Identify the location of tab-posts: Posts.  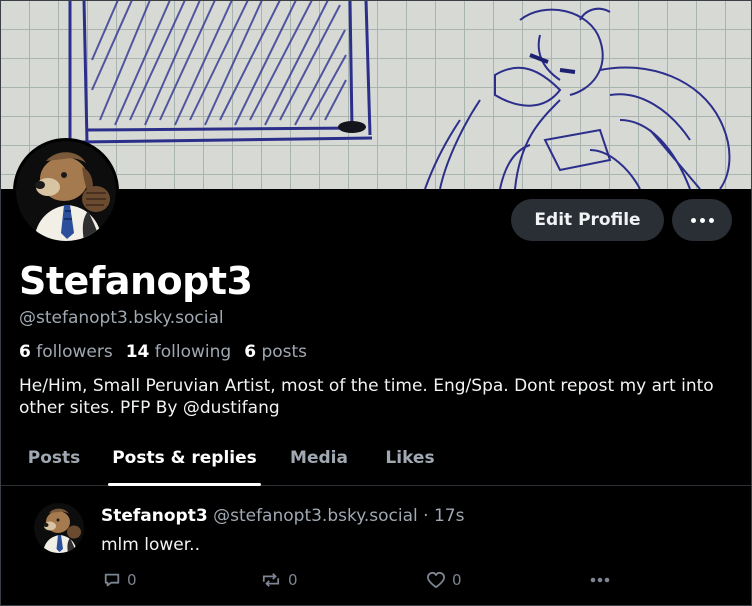
(54, 457).